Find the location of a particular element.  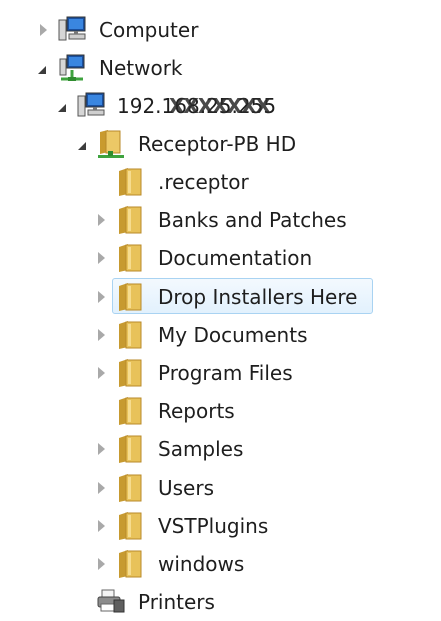

tree-node-folder: Users is located at coordinates (220, 488).